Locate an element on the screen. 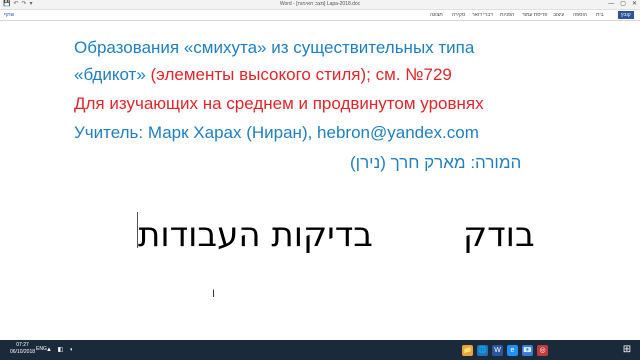 The image size is (640, 360). window-title: Word - [מצב תאימות] Lapa-2018.doc is located at coordinates (320, 4).